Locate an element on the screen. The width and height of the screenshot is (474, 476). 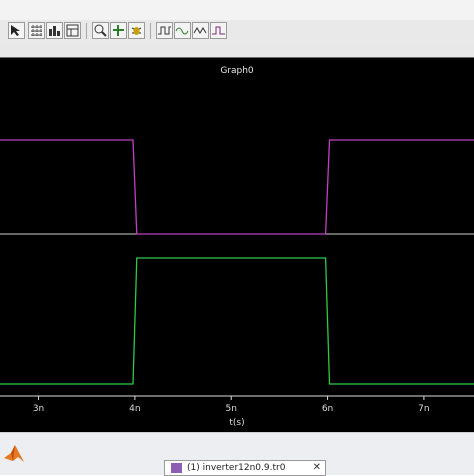
cursor-settings-icon is located at coordinates (118, 30).